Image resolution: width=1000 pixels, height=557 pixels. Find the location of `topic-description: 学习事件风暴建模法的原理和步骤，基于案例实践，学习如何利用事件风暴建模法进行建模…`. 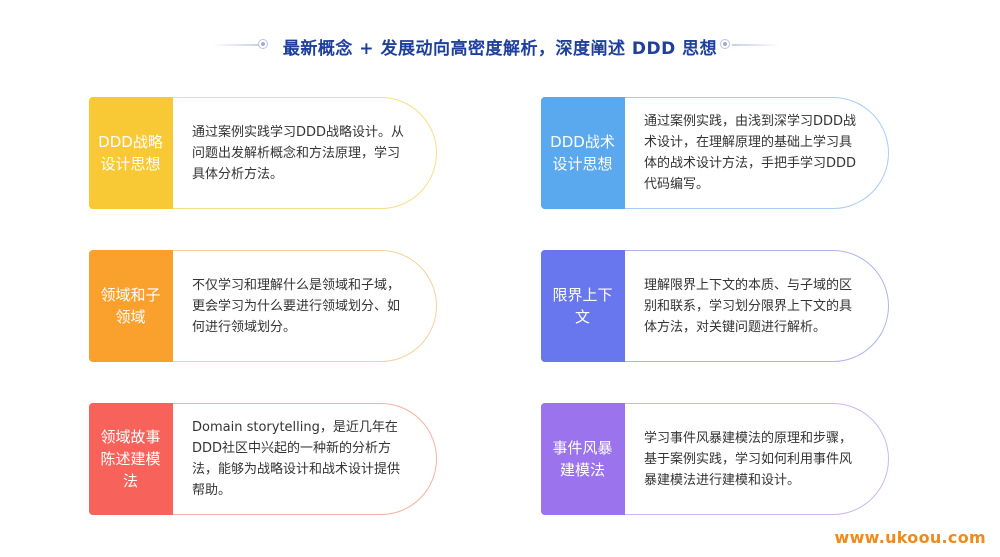

topic-description: 学习事件风暴建模法的原理和步骤，基于案例实践，学习如何利用事件风暴建模法进行建模… is located at coordinates (748, 459).